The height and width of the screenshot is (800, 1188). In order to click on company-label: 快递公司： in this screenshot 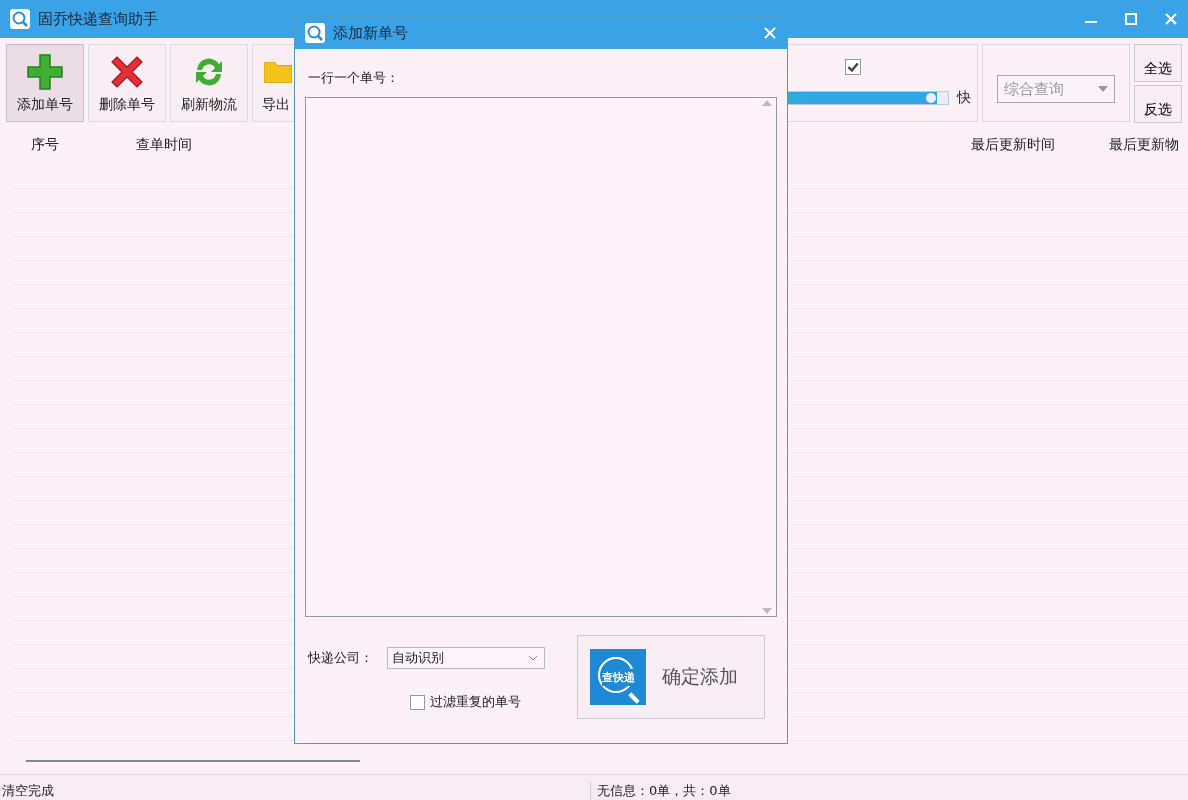, I will do `click(340, 658)`.